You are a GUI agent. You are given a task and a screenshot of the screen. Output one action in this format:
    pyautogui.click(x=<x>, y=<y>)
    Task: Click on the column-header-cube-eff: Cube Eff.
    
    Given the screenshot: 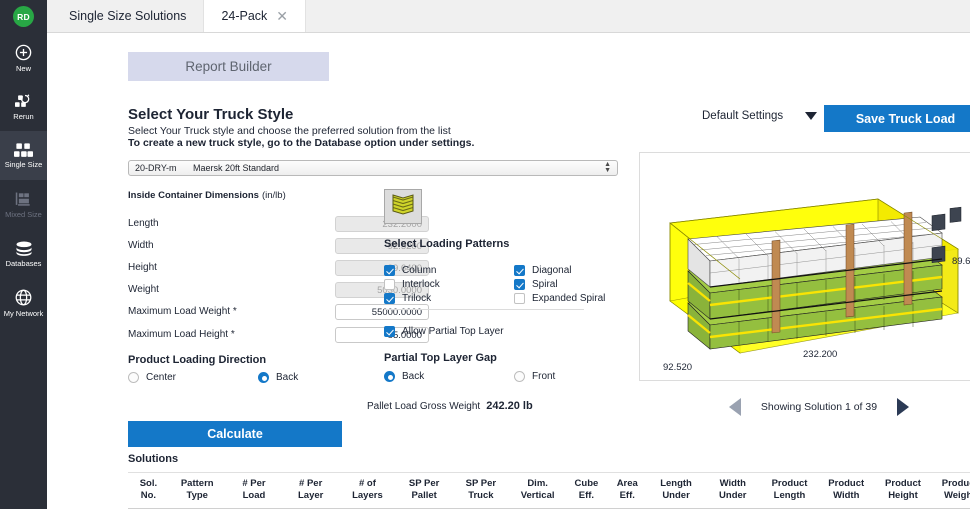 What is the action you would take?
    pyautogui.click(x=586, y=490)
    